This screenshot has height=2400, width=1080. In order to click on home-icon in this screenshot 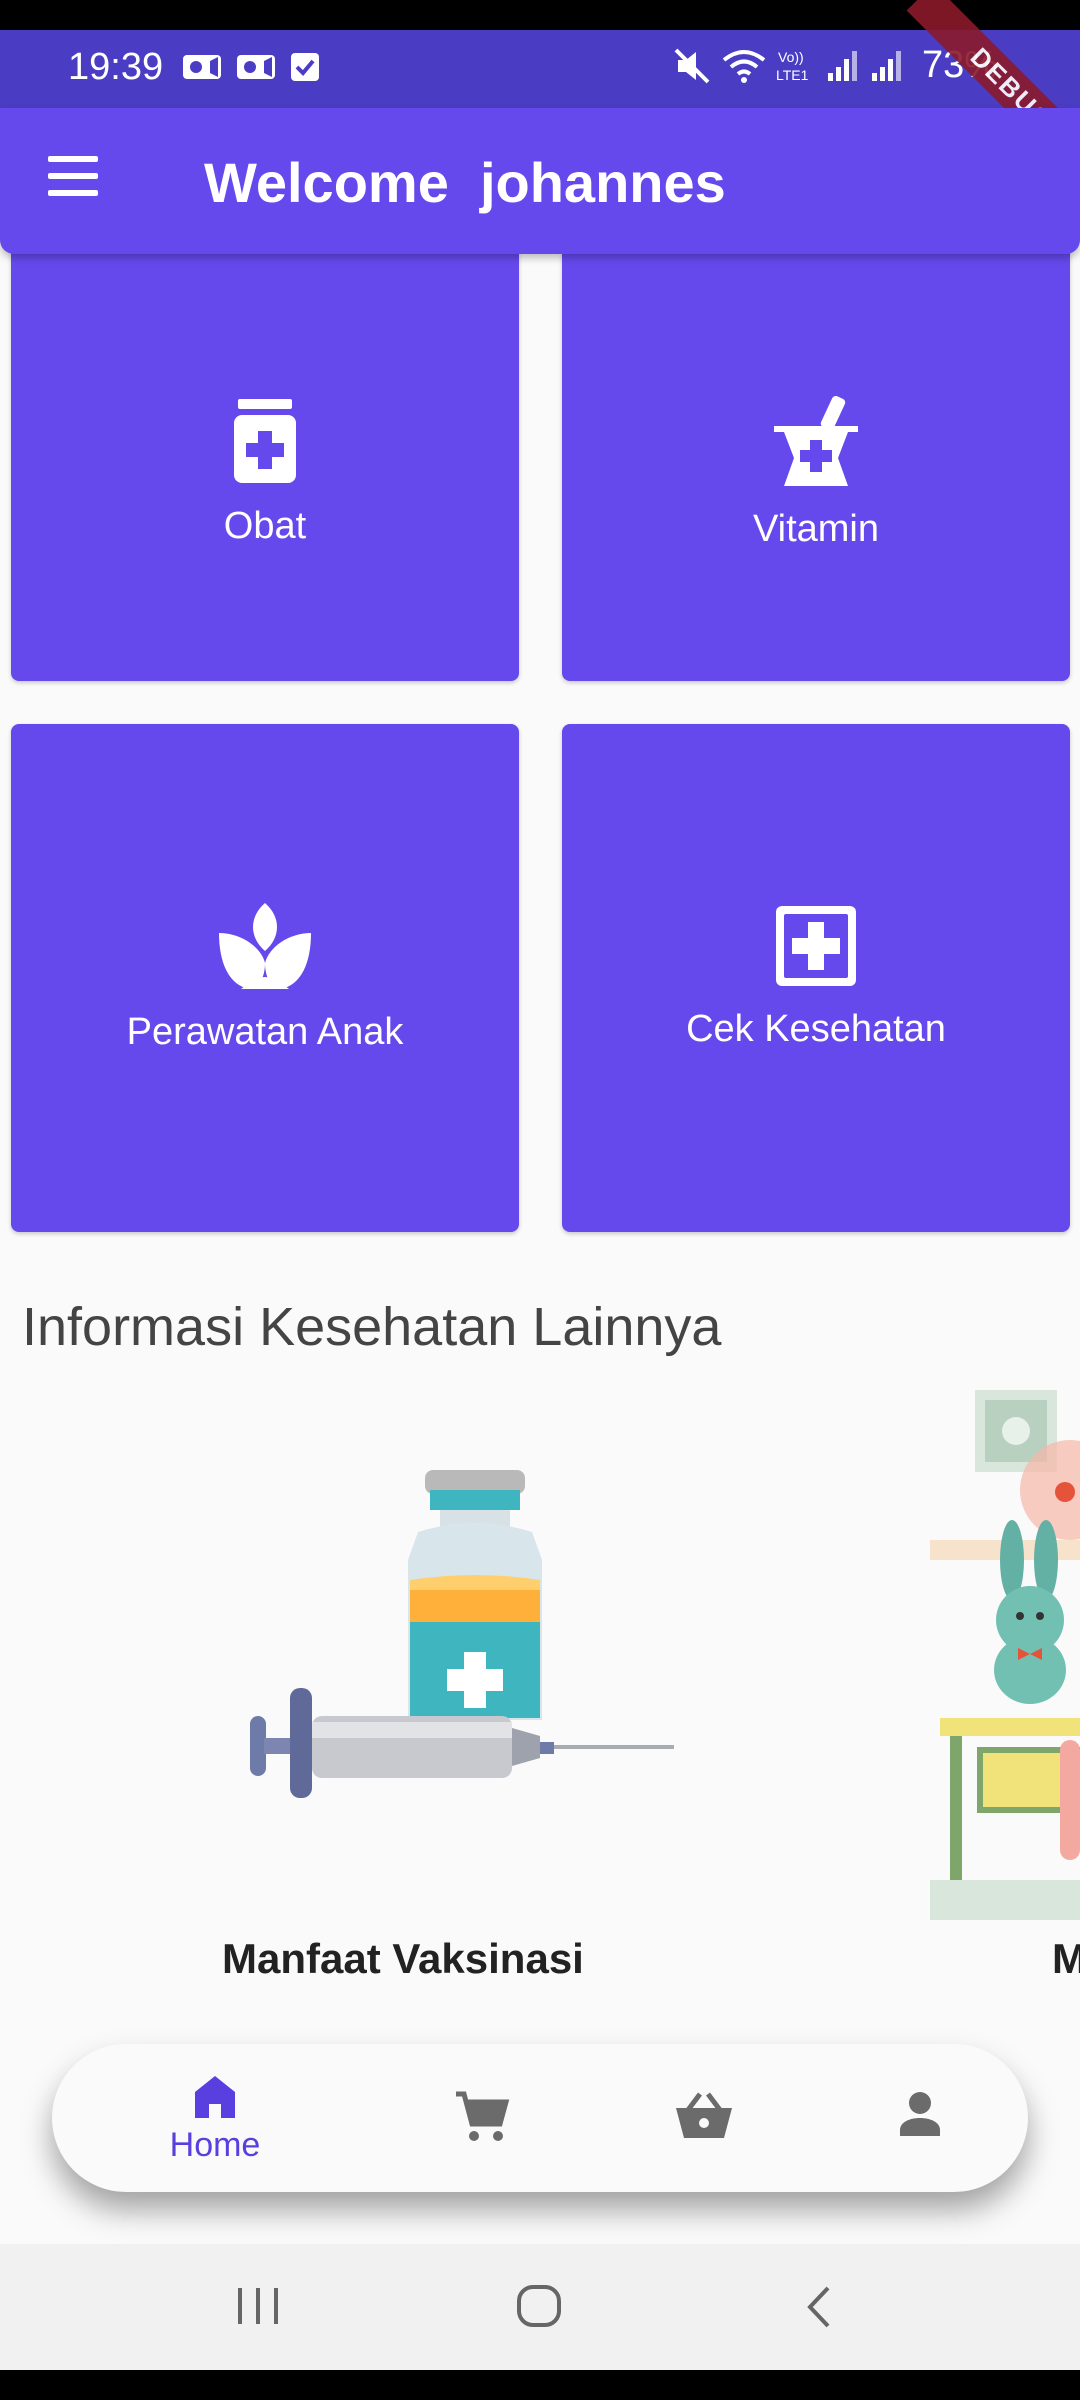, I will do `click(215, 2097)`.